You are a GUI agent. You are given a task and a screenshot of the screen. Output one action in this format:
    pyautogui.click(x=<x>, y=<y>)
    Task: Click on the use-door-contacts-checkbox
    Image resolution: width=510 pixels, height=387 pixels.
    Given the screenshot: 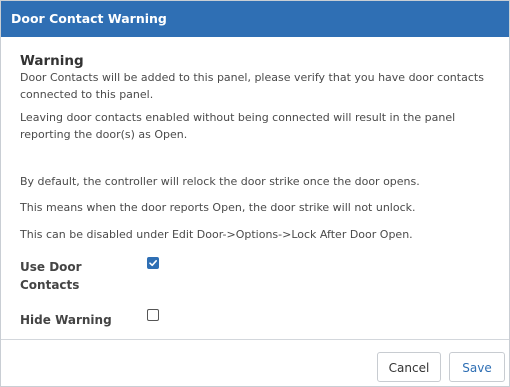 What is the action you would take?
    pyautogui.click(x=153, y=263)
    